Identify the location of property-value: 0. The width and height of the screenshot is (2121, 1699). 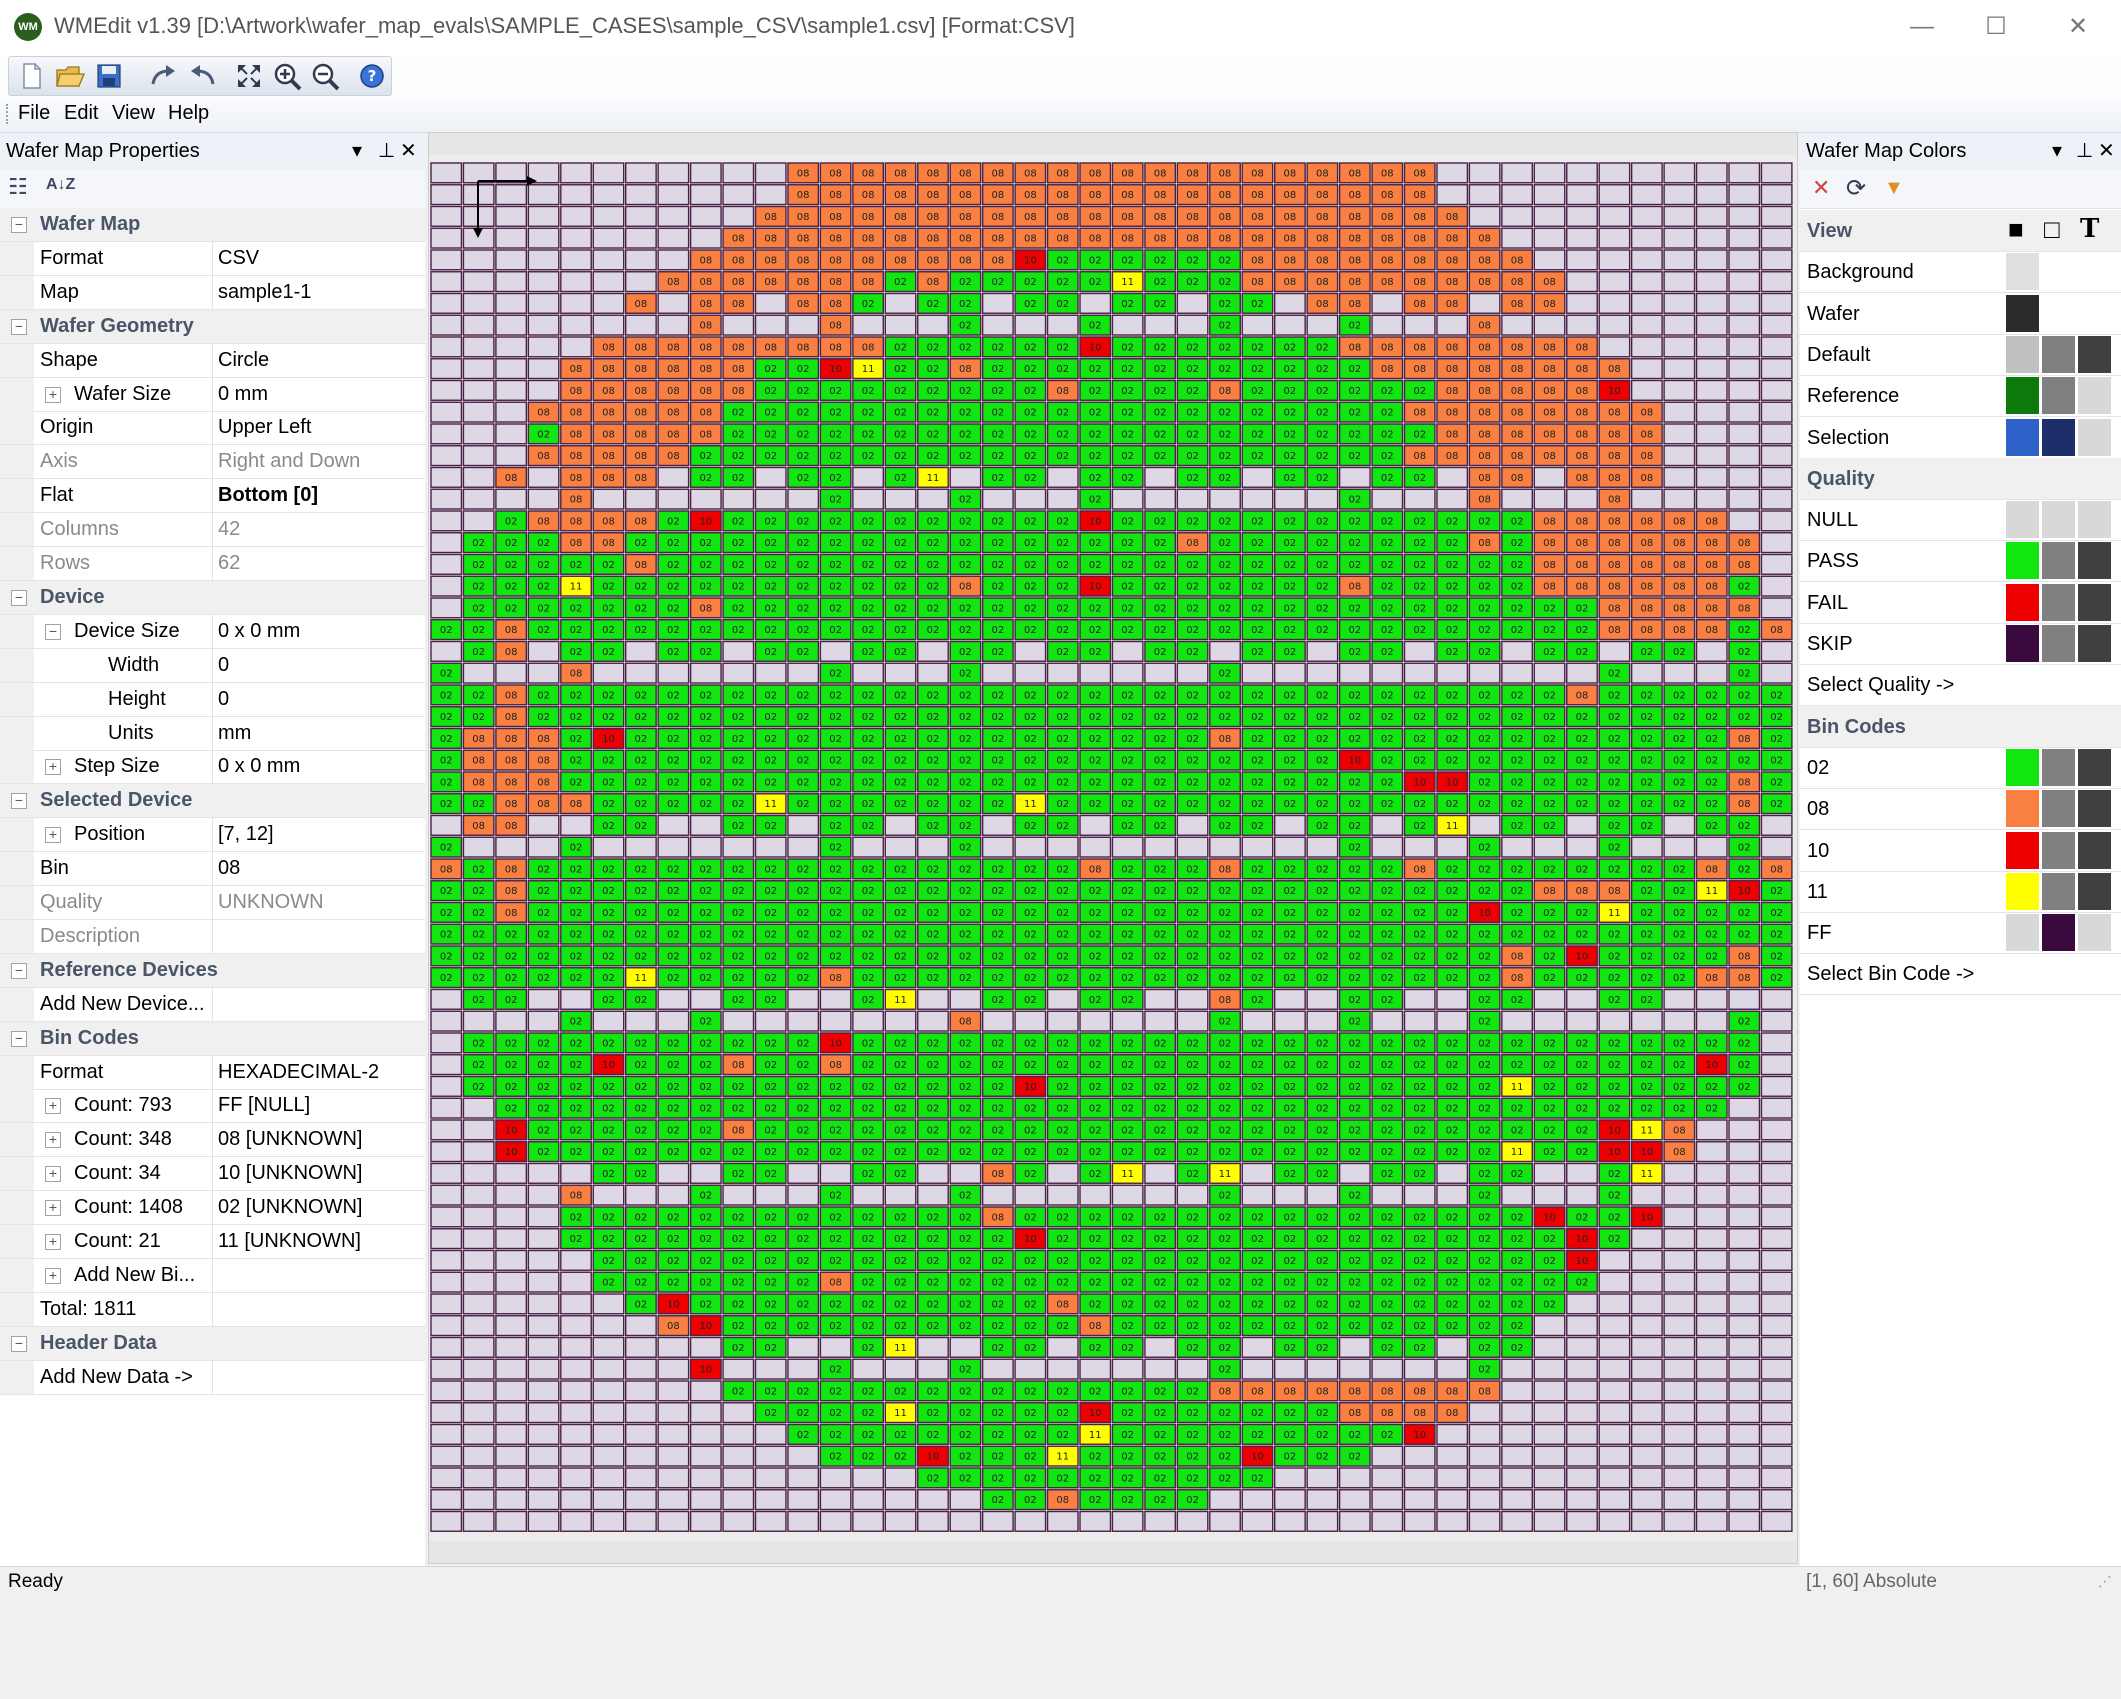
(223, 665).